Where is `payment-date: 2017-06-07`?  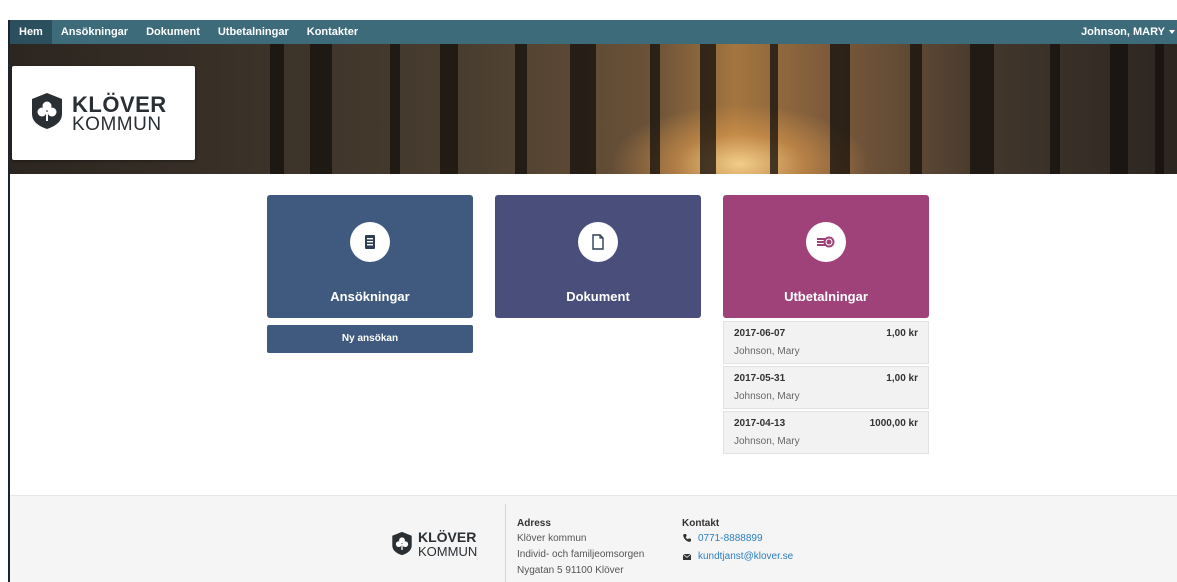 payment-date: 2017-06-07 is located at coordinates (760, 333).